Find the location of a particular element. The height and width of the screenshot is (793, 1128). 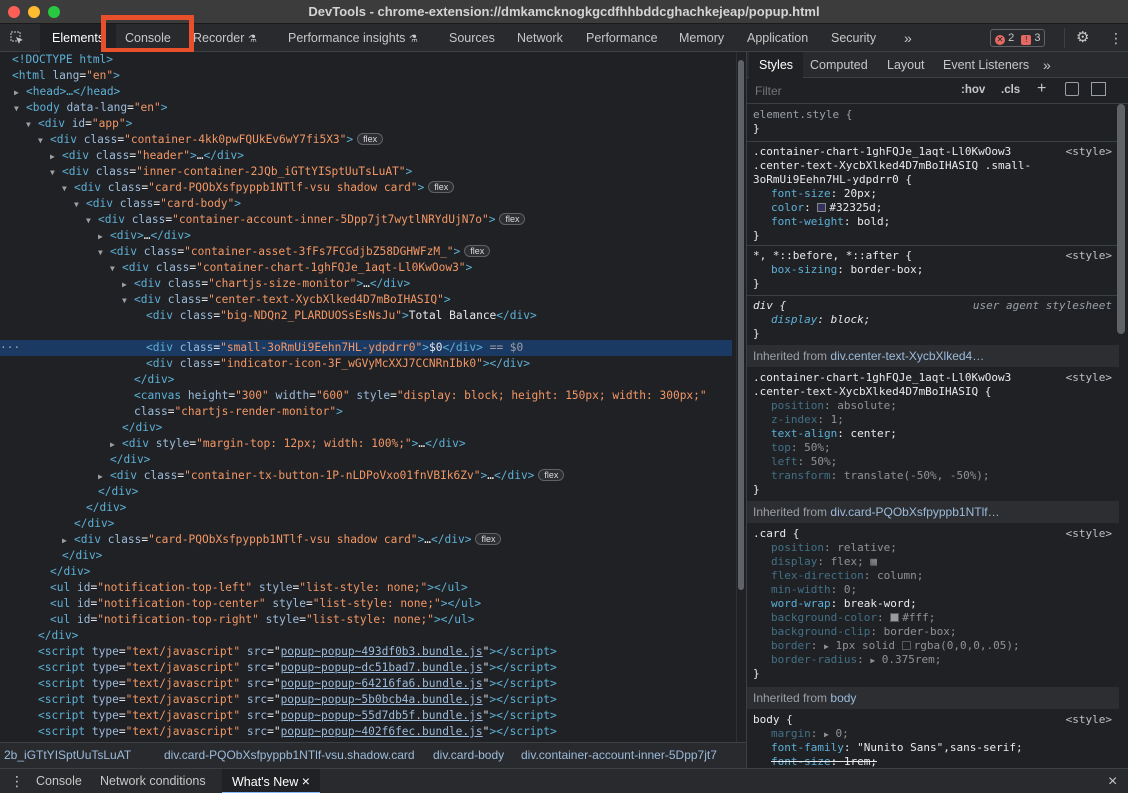

rule-selector: .center-text-XycbXlked4D7mBoIHASIQ { is located at coordinates (872, 392).